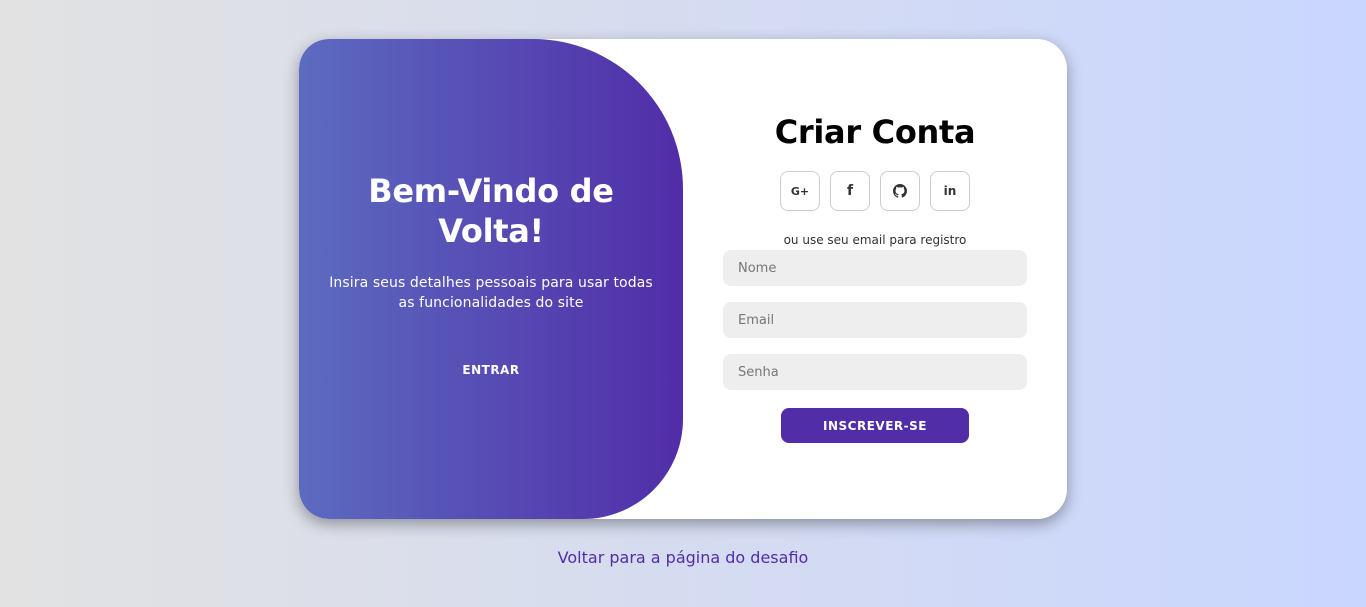 This screenshot has height=607, width=1366. I want to click on password-input, so click(875, 372).